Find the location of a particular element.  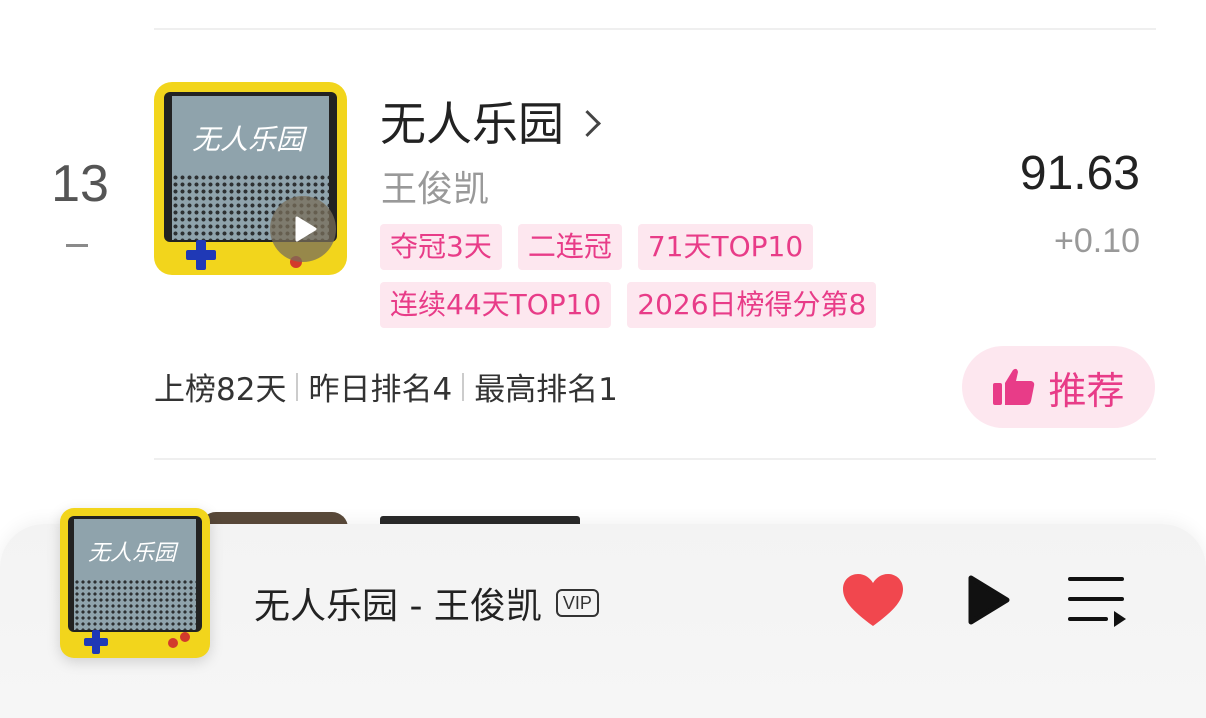

like-button is located at coordinates (873, 600).